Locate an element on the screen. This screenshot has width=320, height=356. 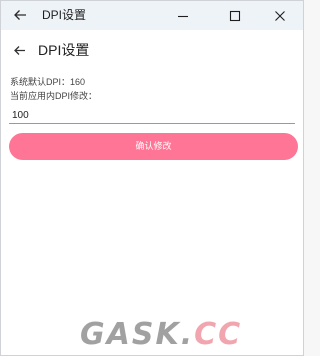
watermark: GASK.CC is located at coordinates (165, 336).